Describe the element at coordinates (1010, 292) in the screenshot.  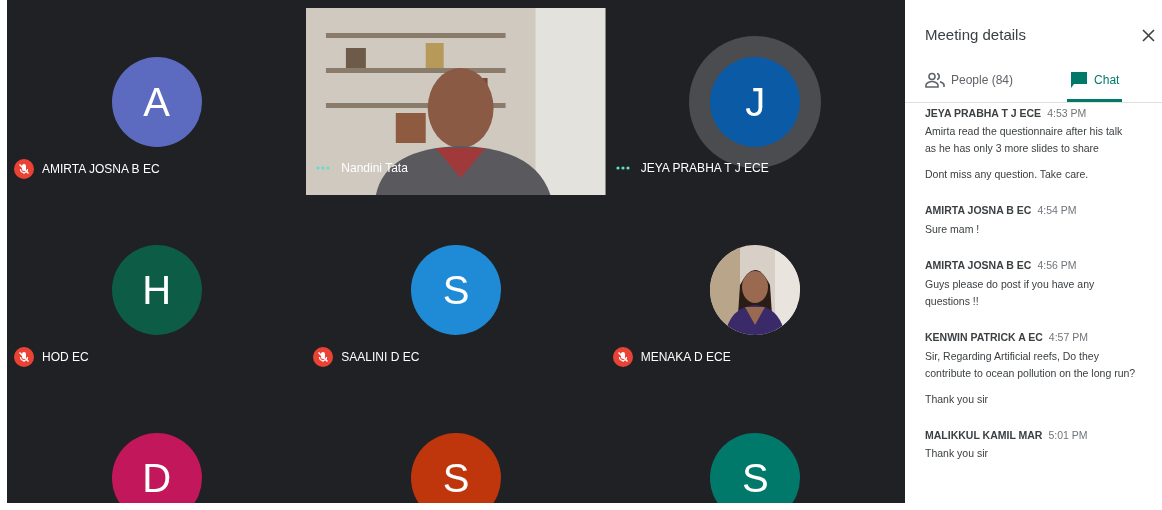
I see `message-text: Guys please do post if you have any questions !!` at that location.